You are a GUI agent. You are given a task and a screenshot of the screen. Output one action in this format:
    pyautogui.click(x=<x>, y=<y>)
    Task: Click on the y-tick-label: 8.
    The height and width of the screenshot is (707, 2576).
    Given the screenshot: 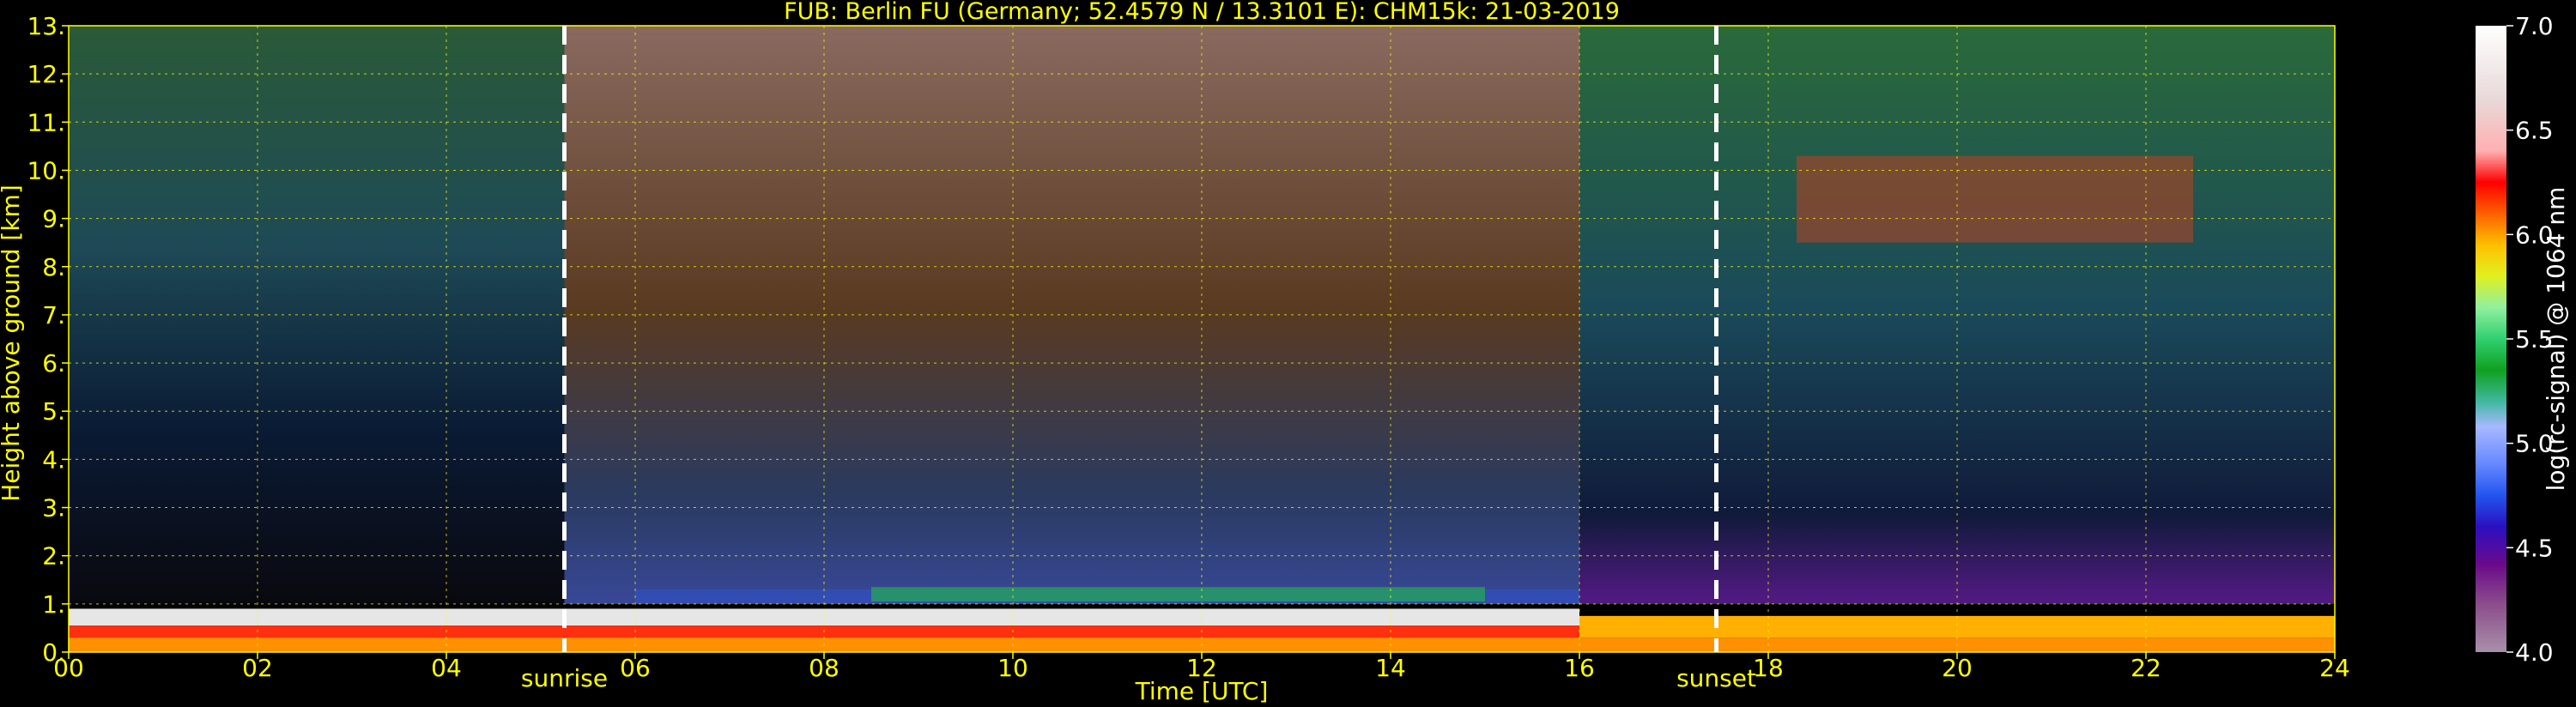 What is the action you would take?
    pyautogui.click(x=53, y=267)
    